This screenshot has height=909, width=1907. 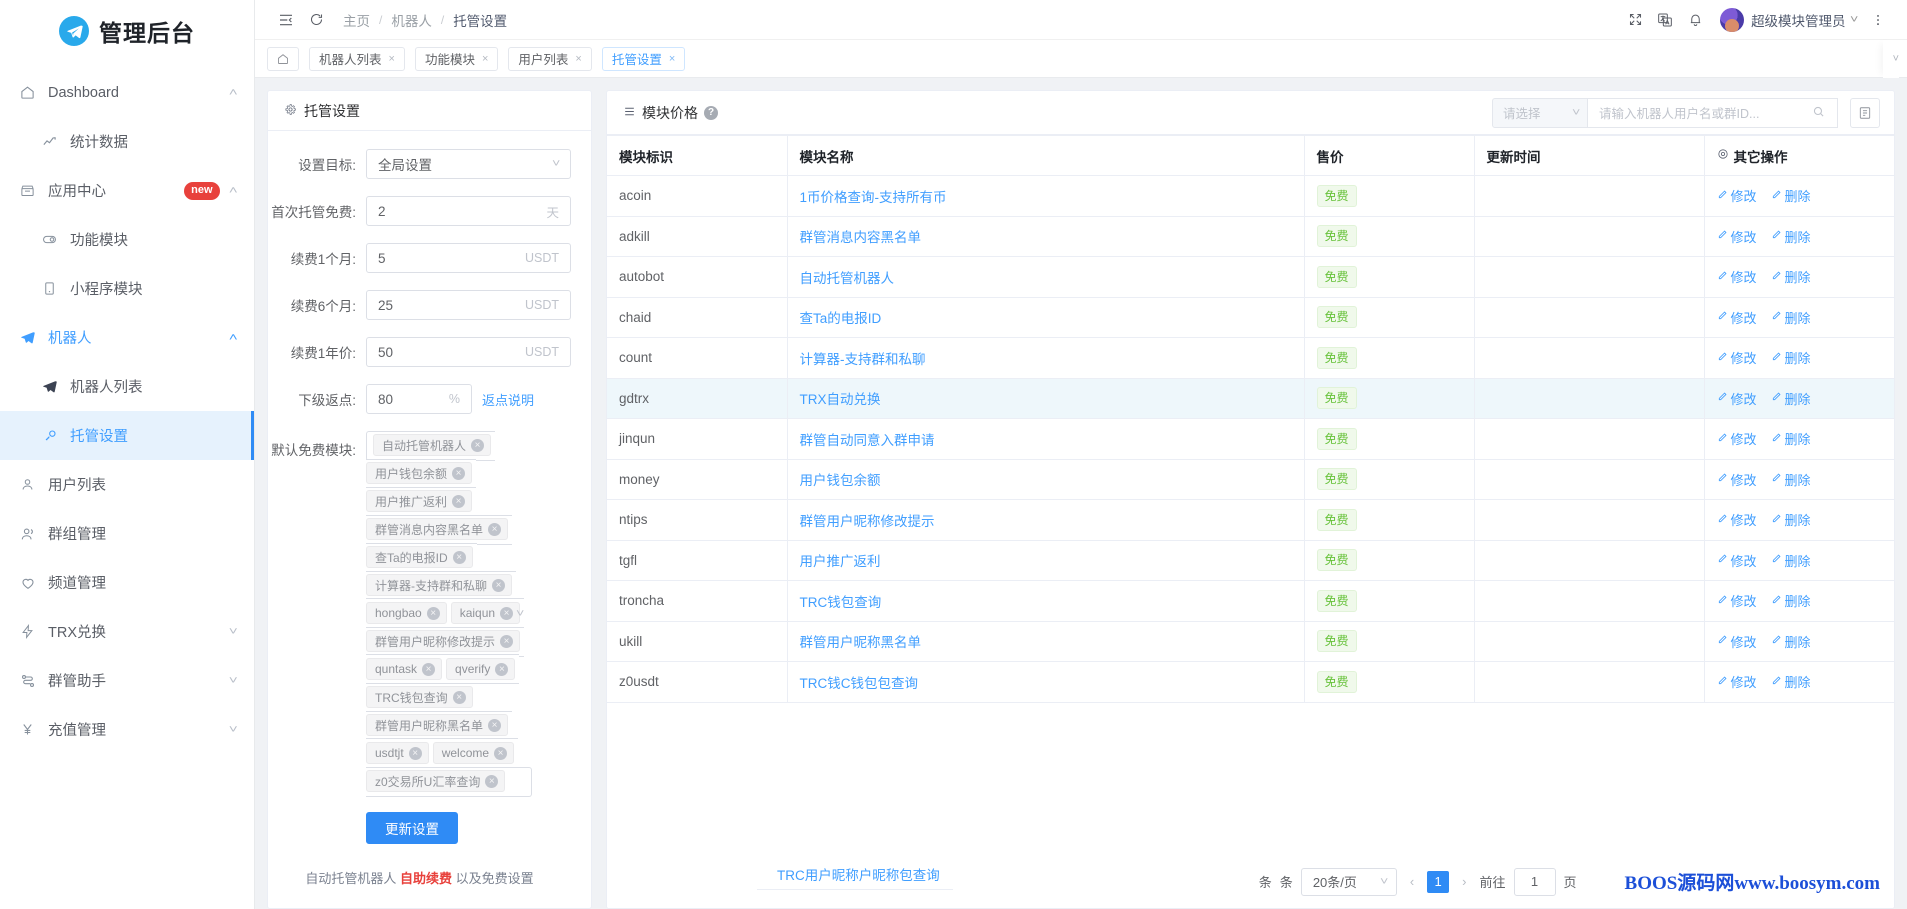 What do you see at coordinates (127, 729) in the screenshot?
I see `sidebar-item-recharge-management: 充值管理 ˅` at bounding box center [127, 729].